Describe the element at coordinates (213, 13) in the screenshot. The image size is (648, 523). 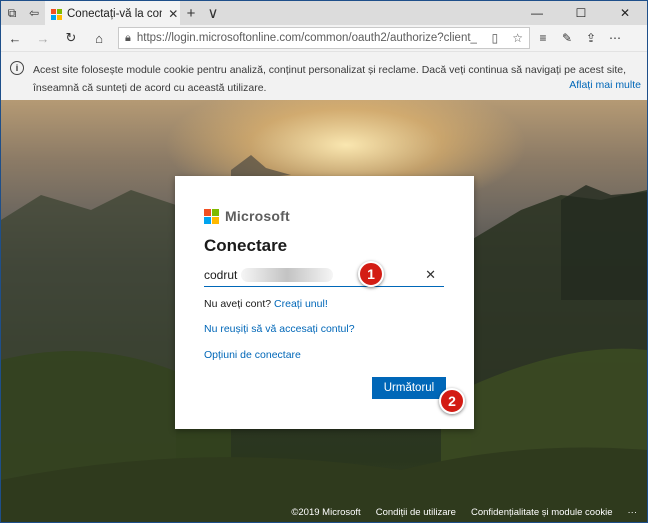
I see `chevron-down-icon: ∨` at that location.